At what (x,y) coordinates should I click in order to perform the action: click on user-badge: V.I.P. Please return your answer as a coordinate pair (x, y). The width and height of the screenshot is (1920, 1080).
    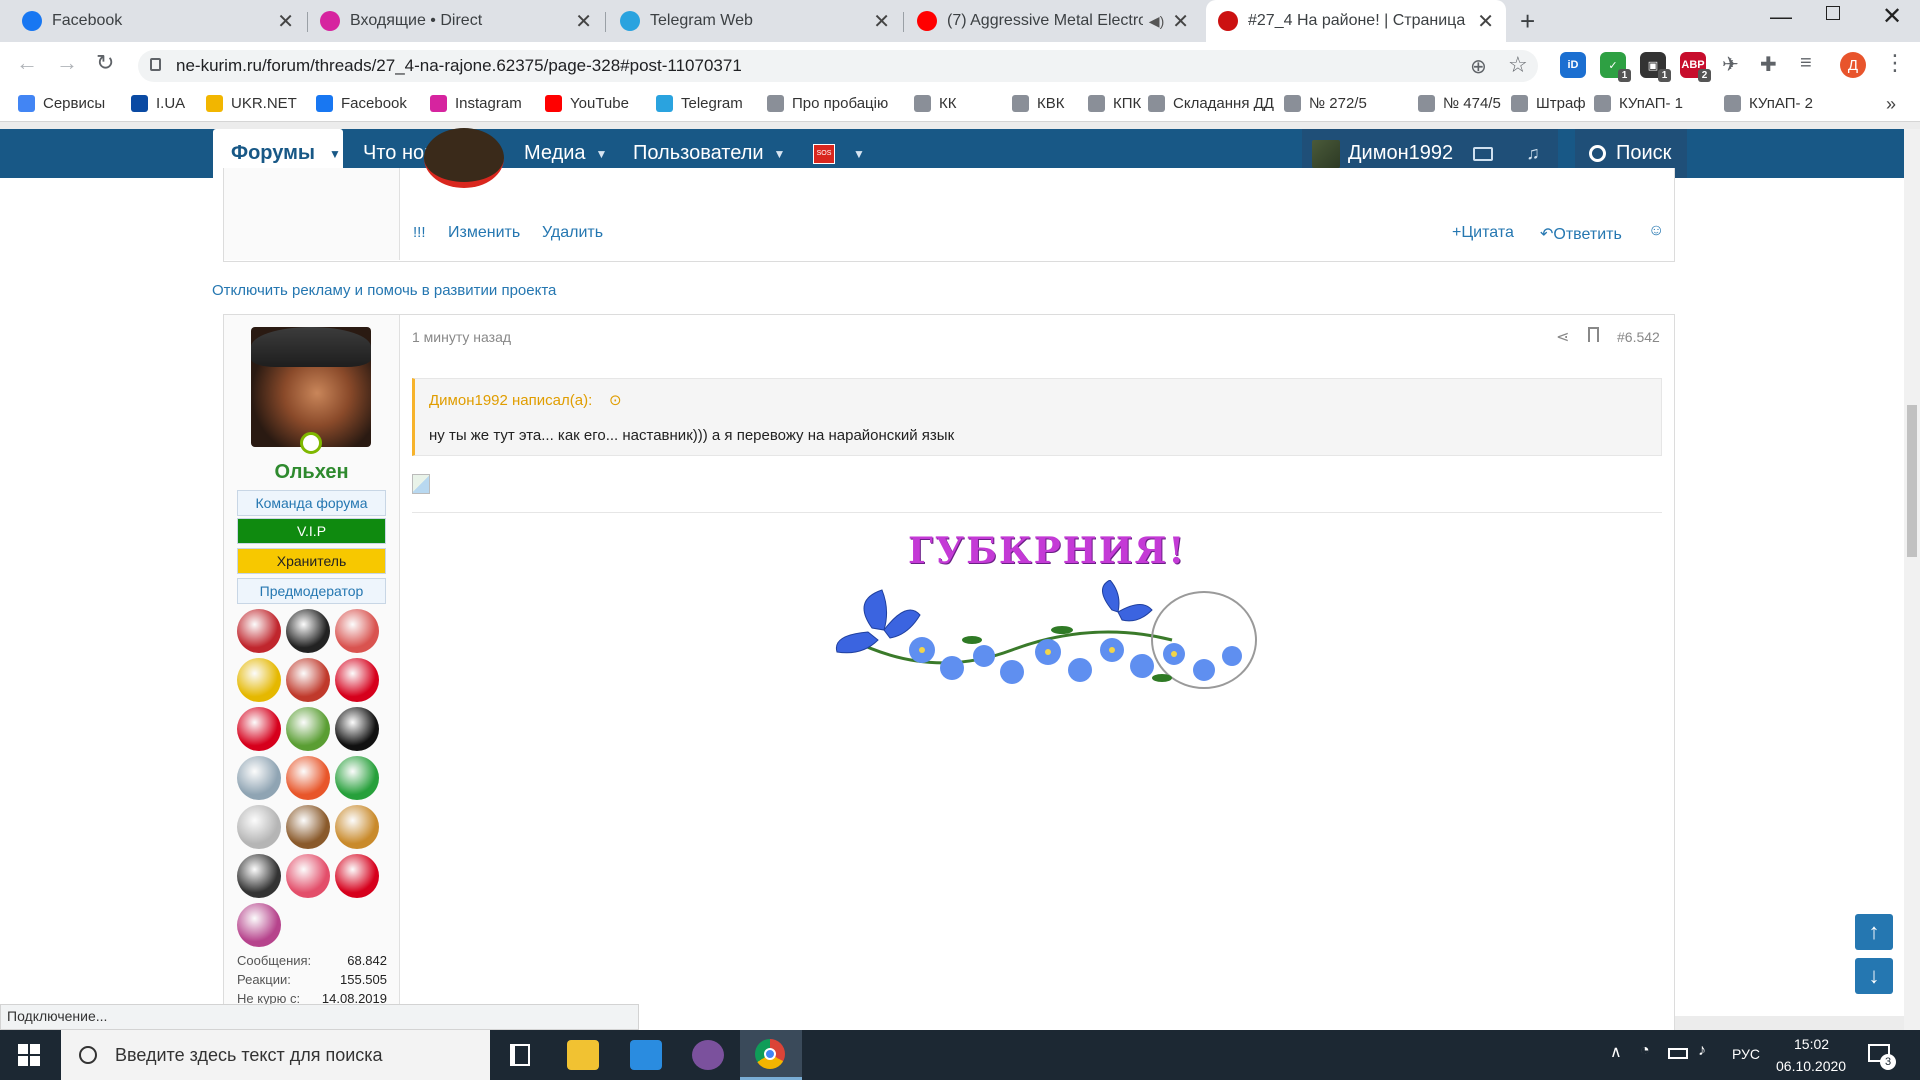
    Looking at the image, I should click on (311, 531).